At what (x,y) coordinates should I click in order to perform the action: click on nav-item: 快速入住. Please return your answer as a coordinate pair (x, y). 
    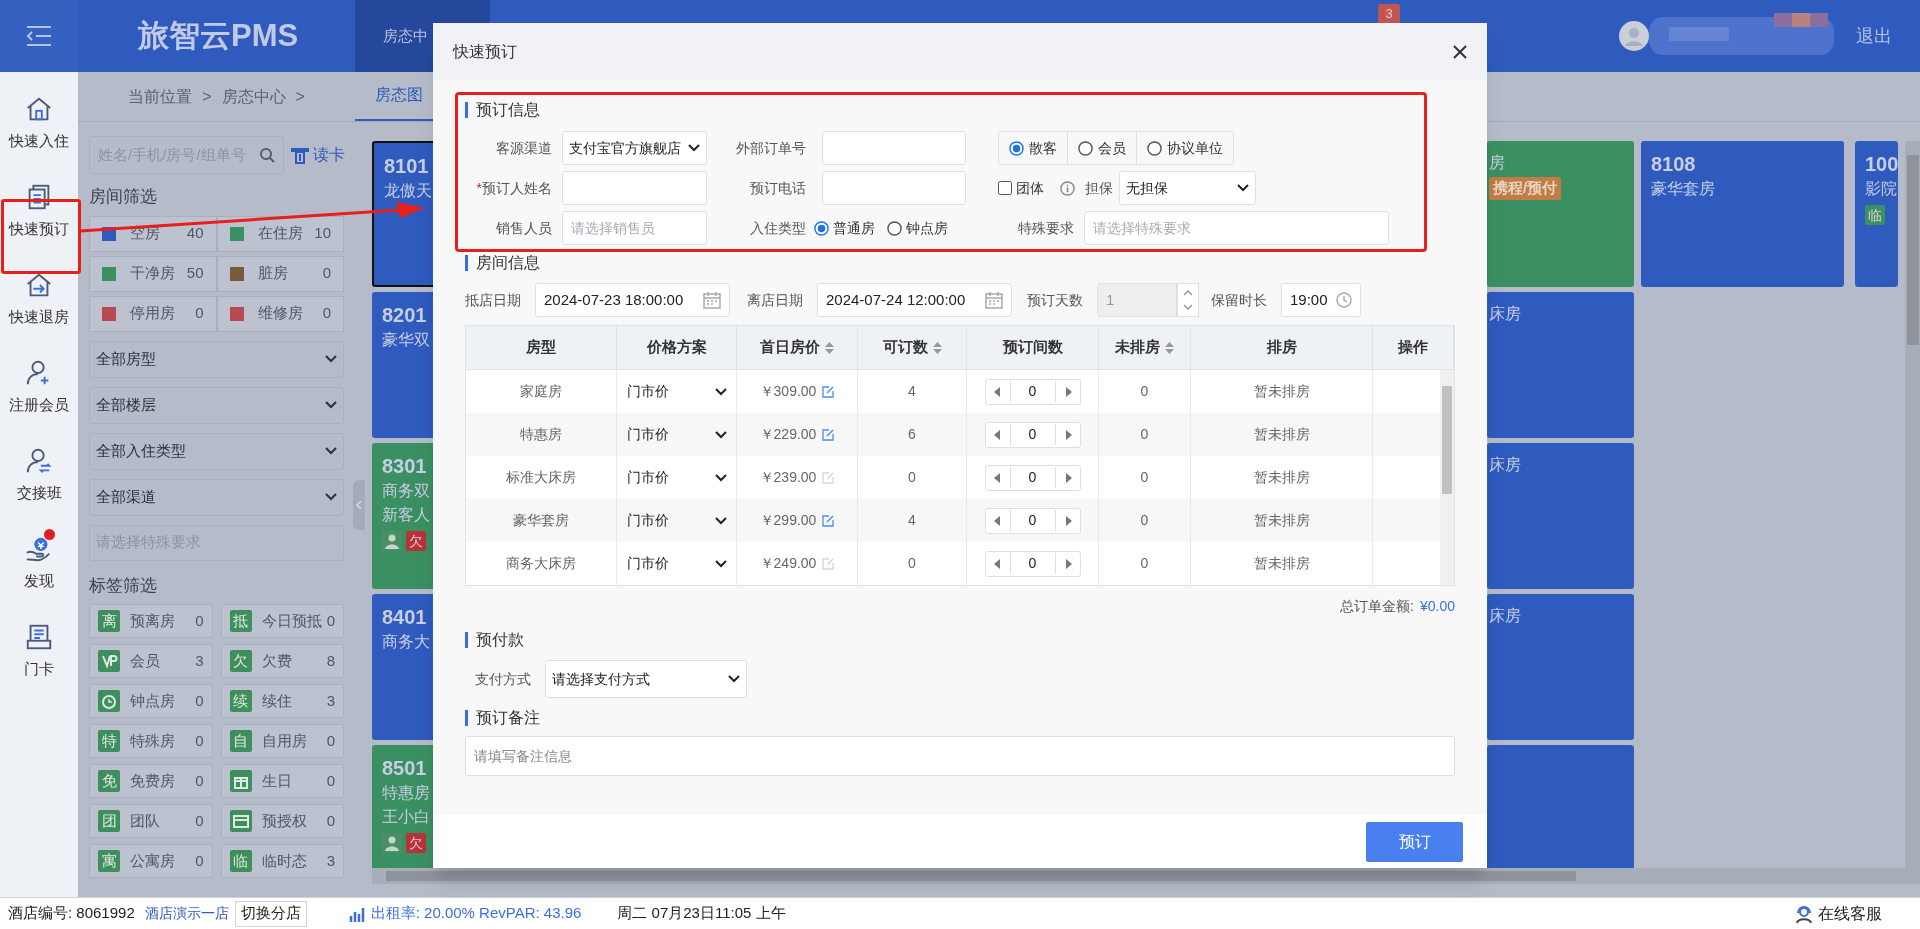
    Looking at the image, I should click on (39, 116).